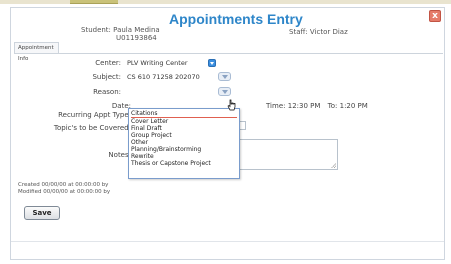 The width and height of the screenshot is (451, 264). What do you see at coordinates (136, 38) in the screenshot?
I see `student-id: U01193864` at bounding box center [136, 38].